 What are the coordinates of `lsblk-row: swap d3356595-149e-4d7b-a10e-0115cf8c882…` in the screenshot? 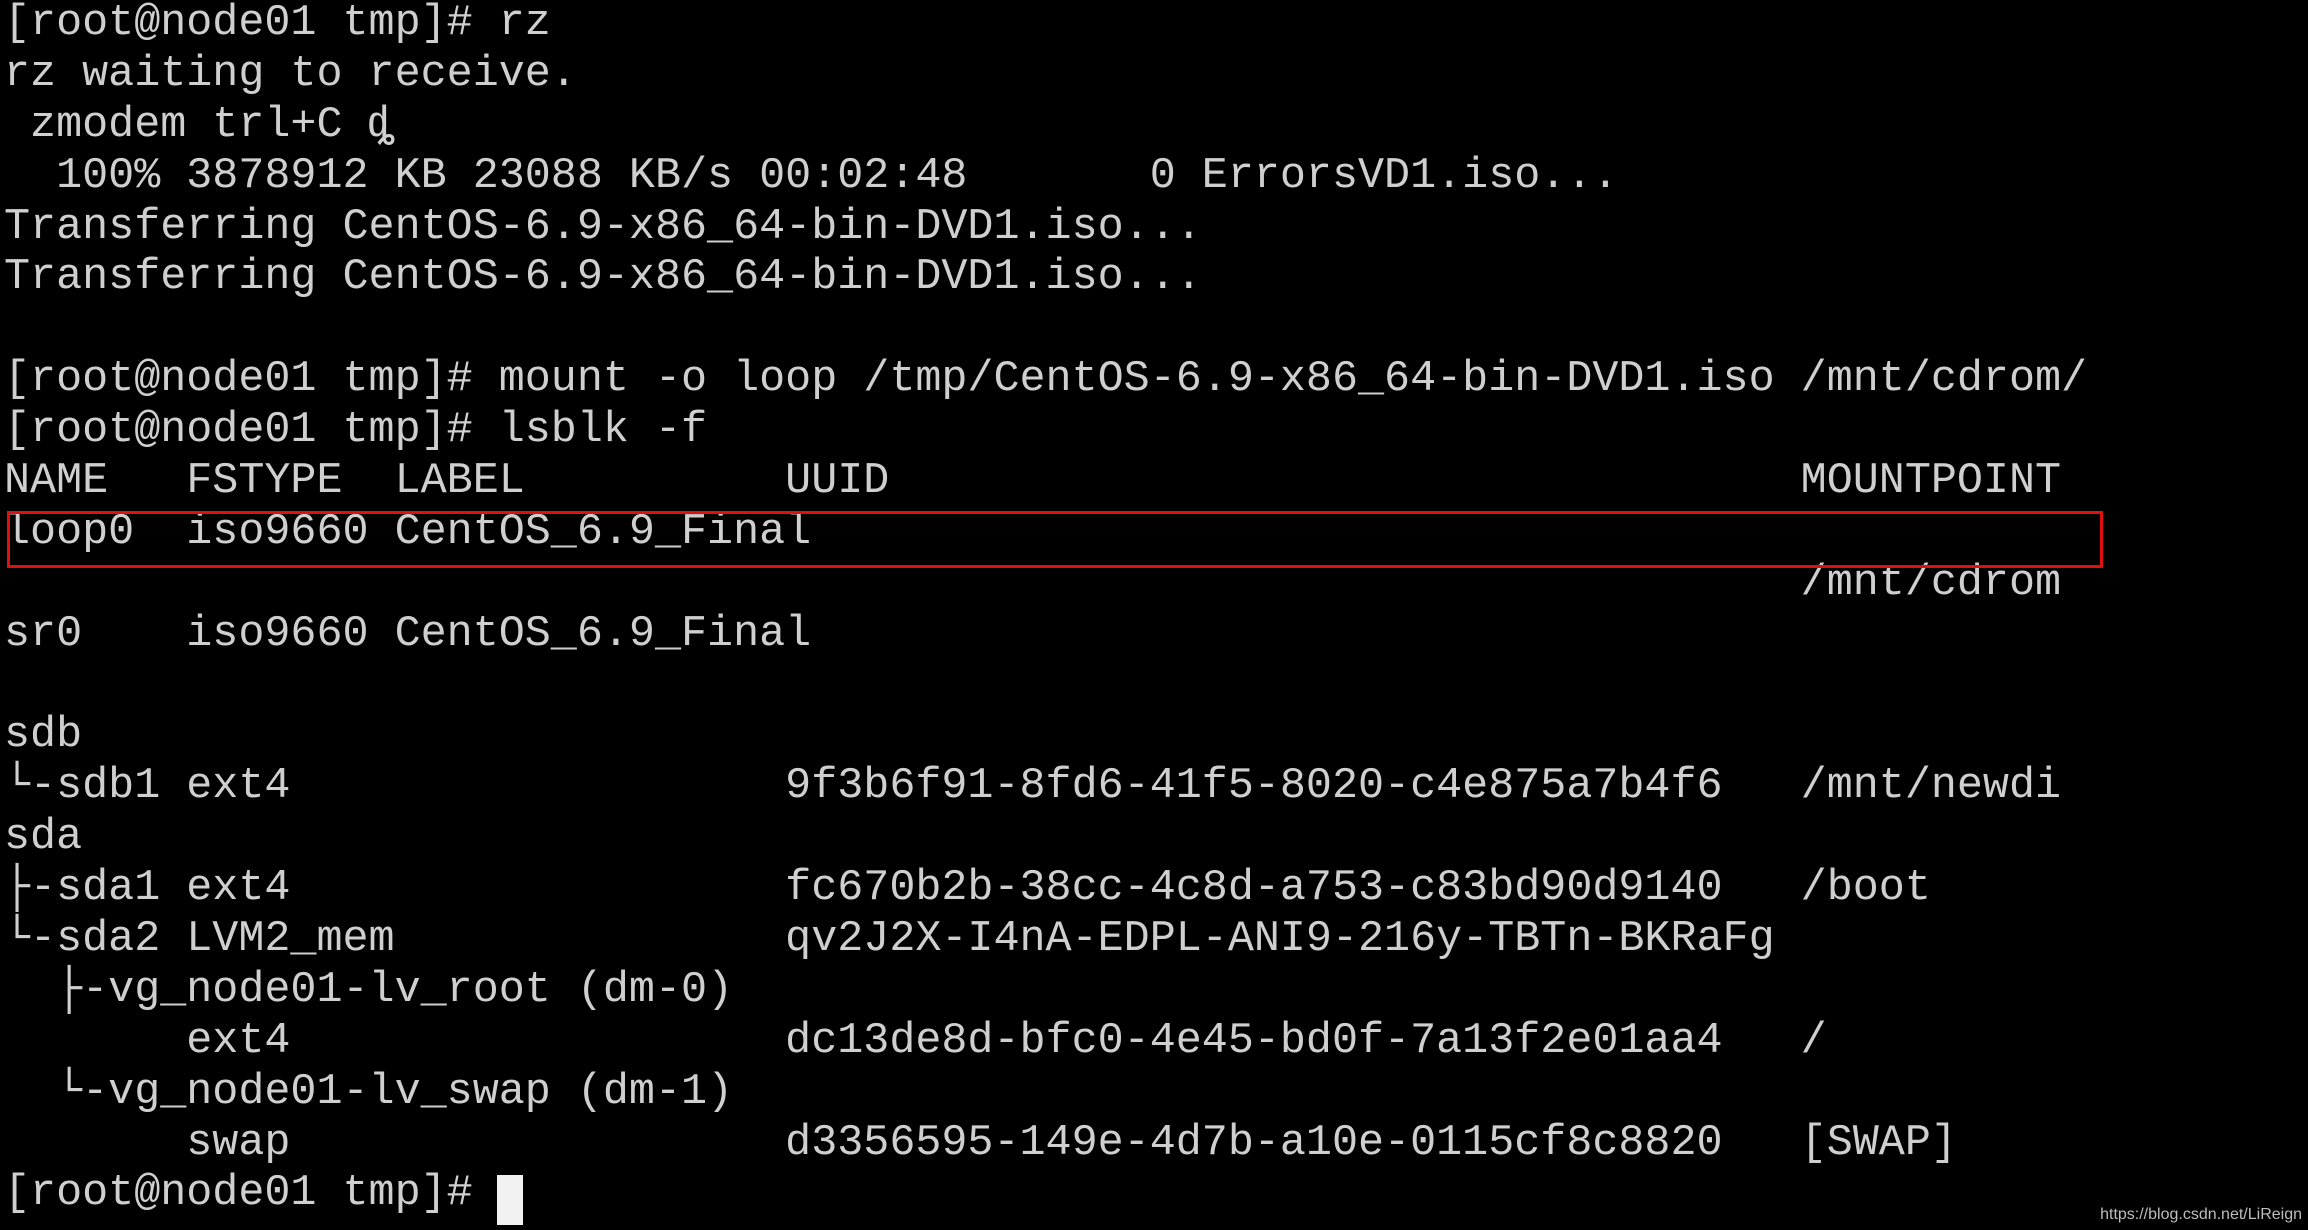 It's located at (980, 1143).